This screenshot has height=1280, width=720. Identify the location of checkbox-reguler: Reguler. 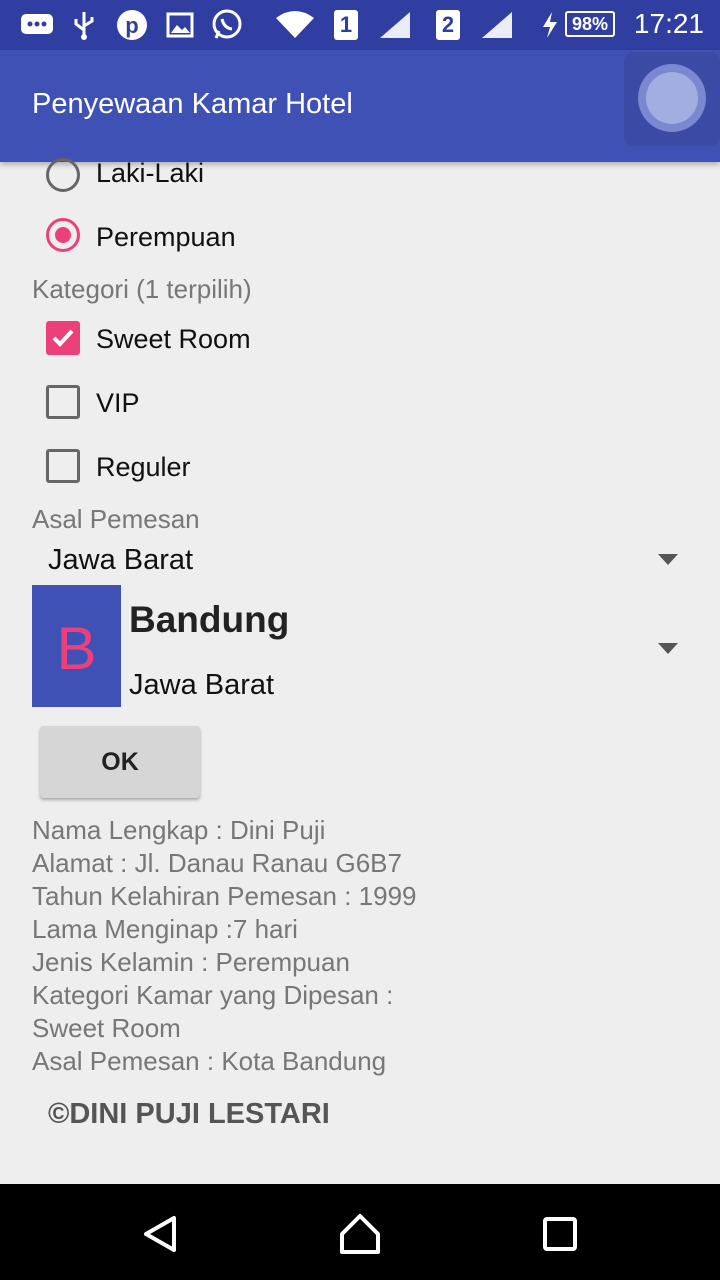
(190, 468).